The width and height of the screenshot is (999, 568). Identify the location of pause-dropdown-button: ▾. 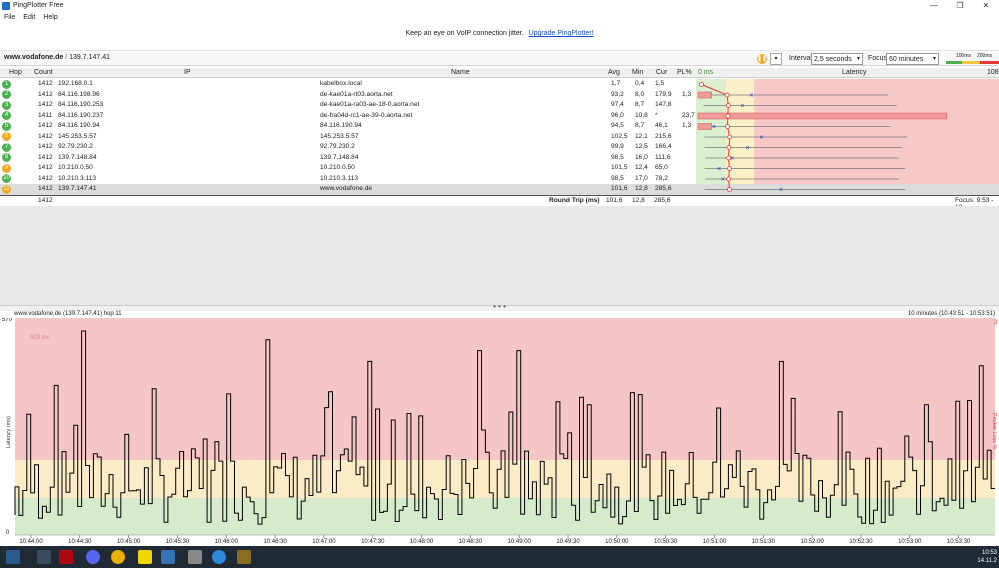
(776, 59).